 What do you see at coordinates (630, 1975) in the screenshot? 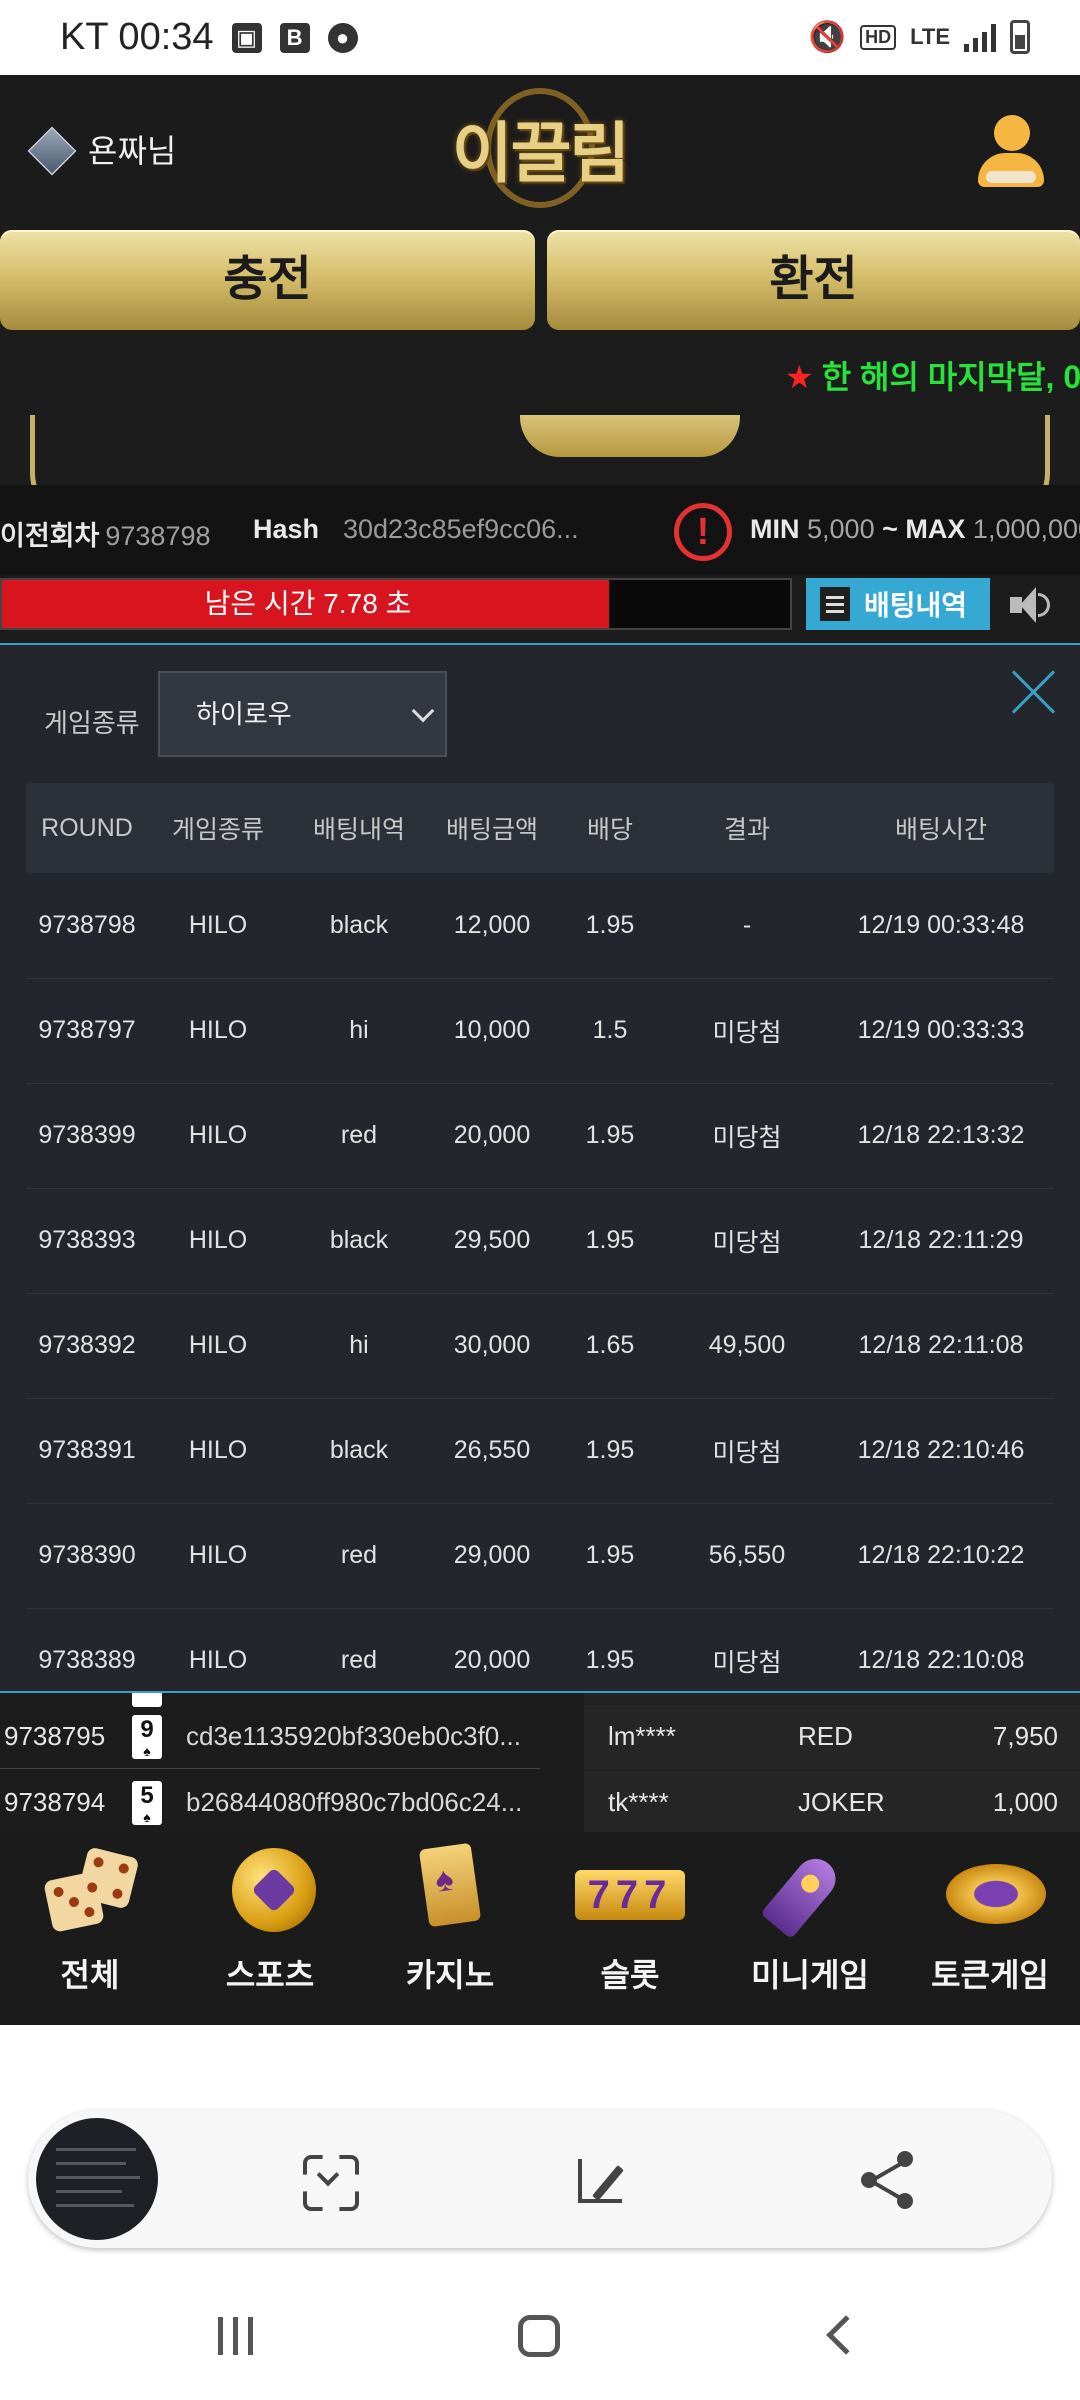
I see `nav-label: 슬롯` at bounding box center [630, 1975].